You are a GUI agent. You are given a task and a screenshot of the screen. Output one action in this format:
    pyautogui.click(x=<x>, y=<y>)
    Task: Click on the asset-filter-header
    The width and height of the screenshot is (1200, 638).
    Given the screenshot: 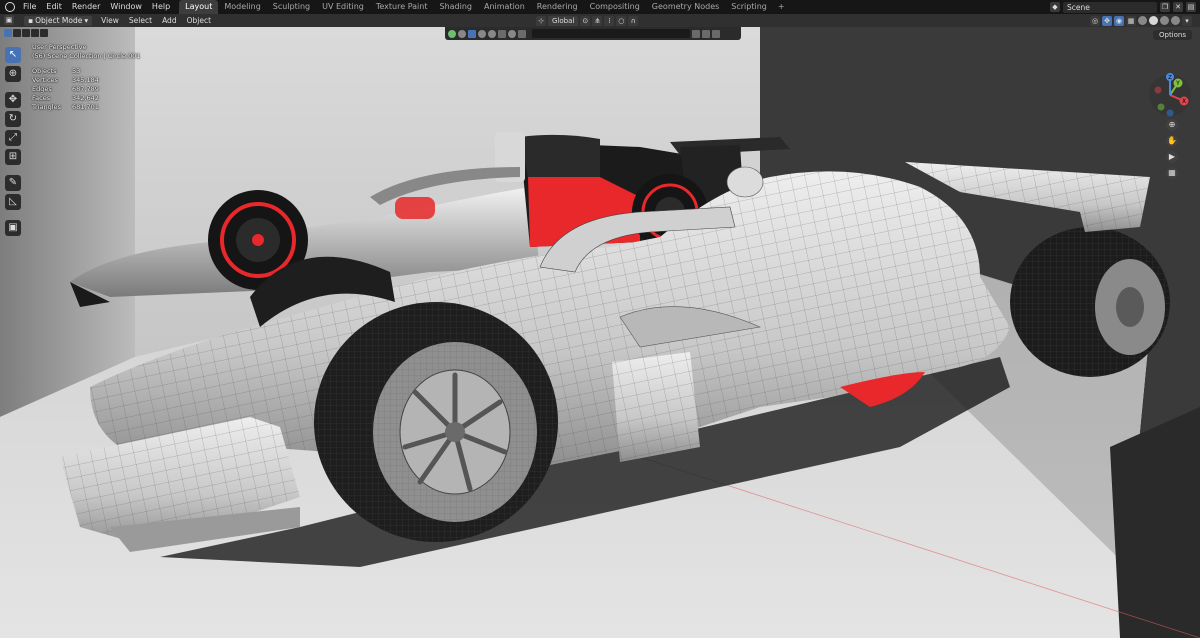 What is the action you would take?
    pyautogui.click(x=593, y=33)
    